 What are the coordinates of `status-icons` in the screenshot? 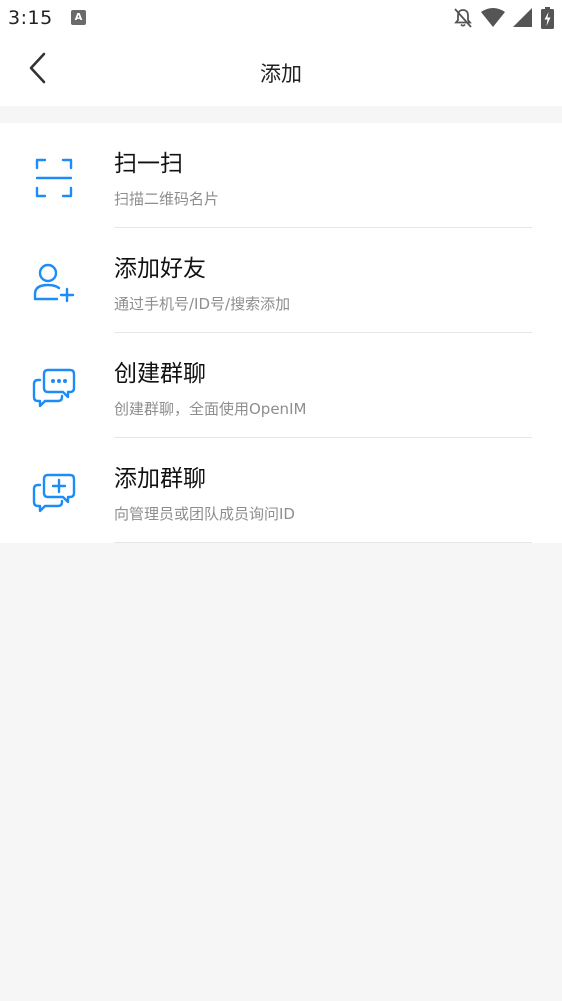 It's located at (503, 18).